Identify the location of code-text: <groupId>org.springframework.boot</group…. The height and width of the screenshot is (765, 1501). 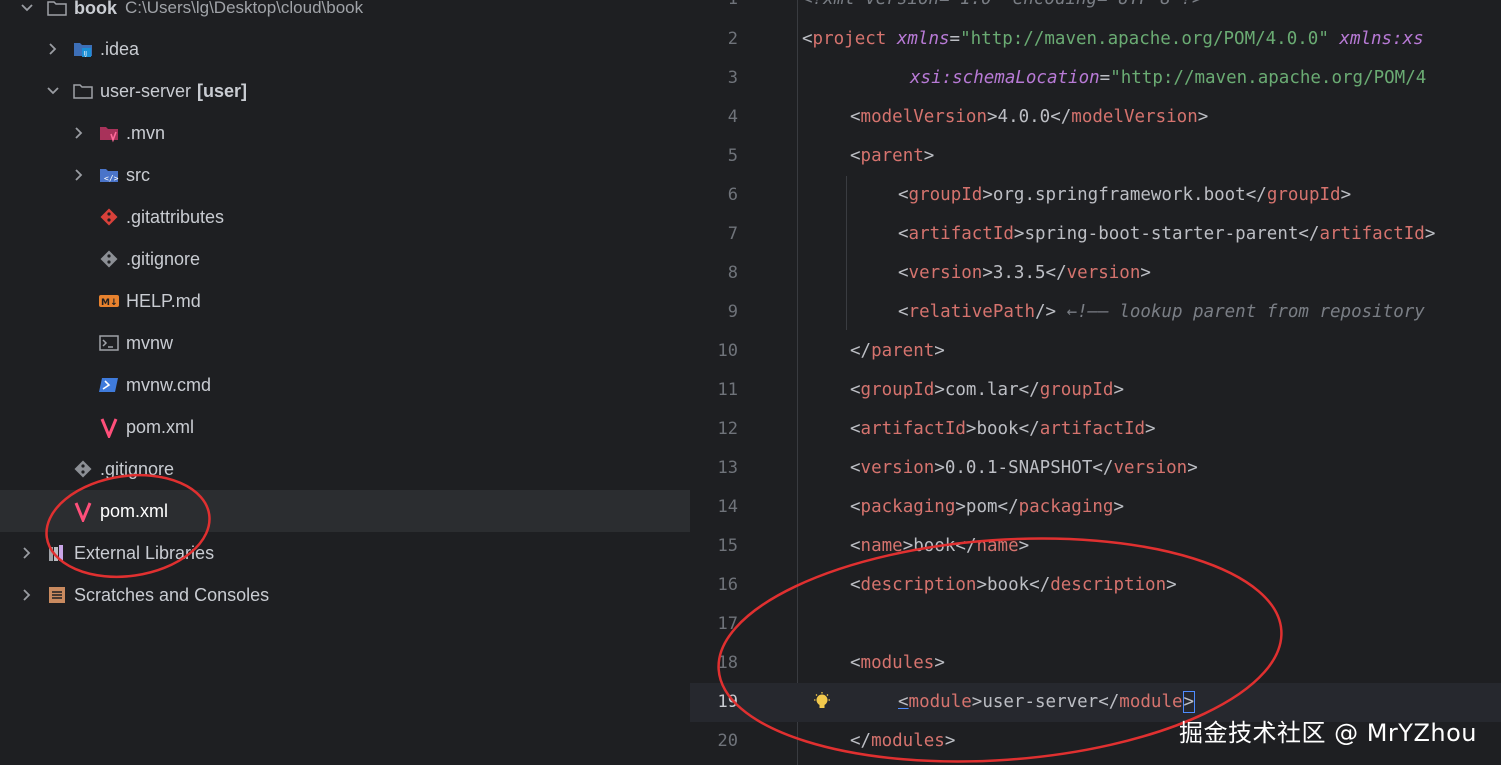
(1125, 195).